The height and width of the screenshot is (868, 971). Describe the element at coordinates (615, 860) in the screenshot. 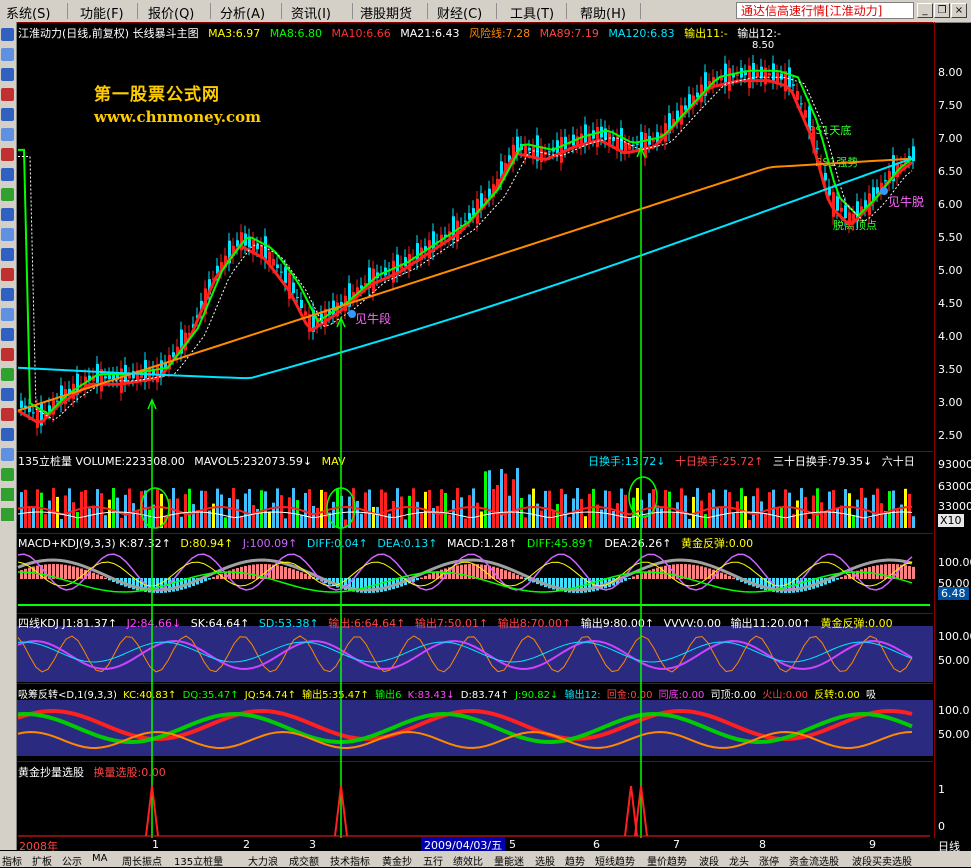

I see `status-tab: 短线趋势` at that location.